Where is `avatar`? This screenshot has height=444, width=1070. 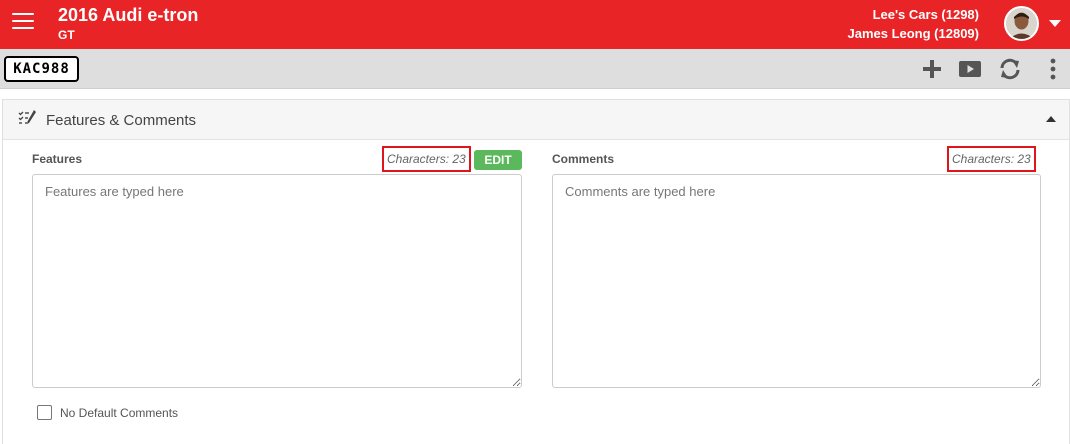 avatar is located at coordinates (1021, 23).